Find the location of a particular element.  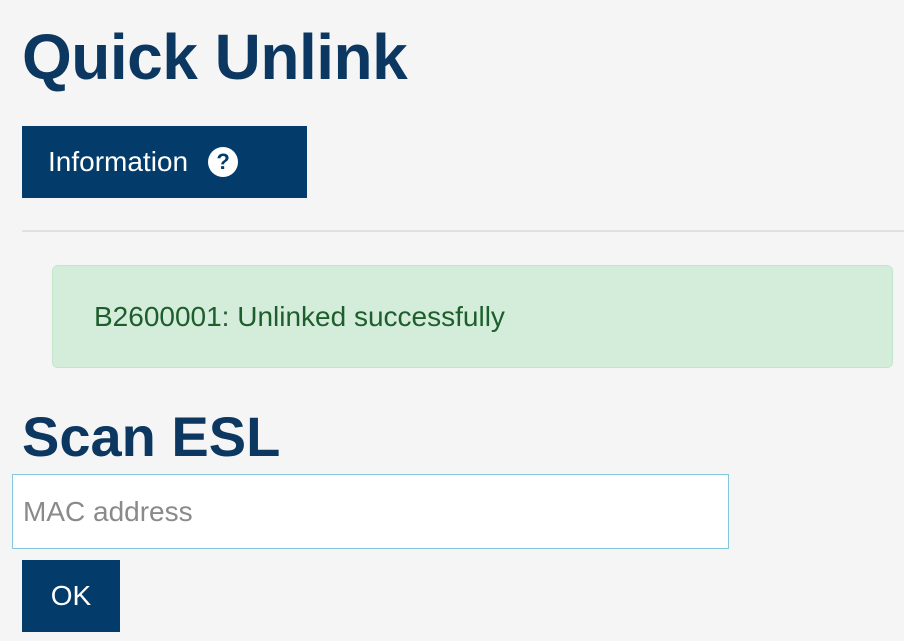

success-alert: B2600001: Unlinked successfully is located at coordinates (472, 316).